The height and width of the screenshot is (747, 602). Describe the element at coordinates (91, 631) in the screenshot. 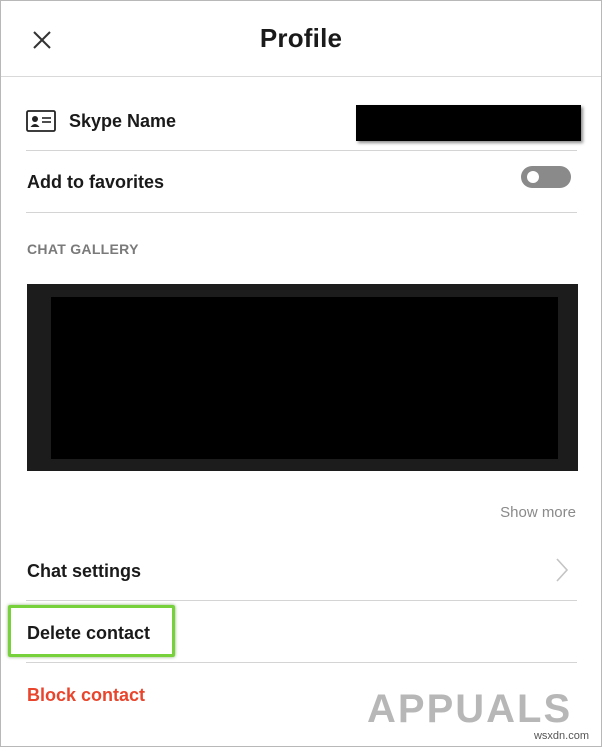

I see `delete-contact-highlight` at that location.